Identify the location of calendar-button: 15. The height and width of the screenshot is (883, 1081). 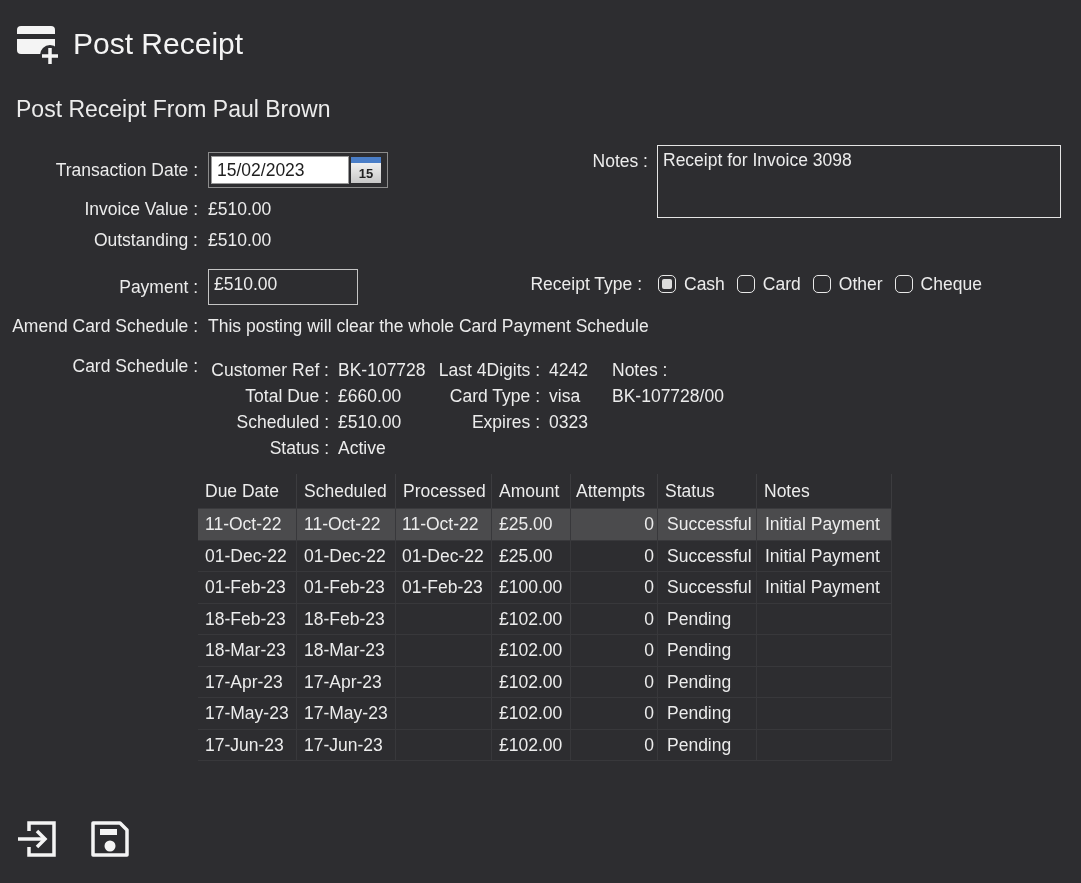
(366, 170).